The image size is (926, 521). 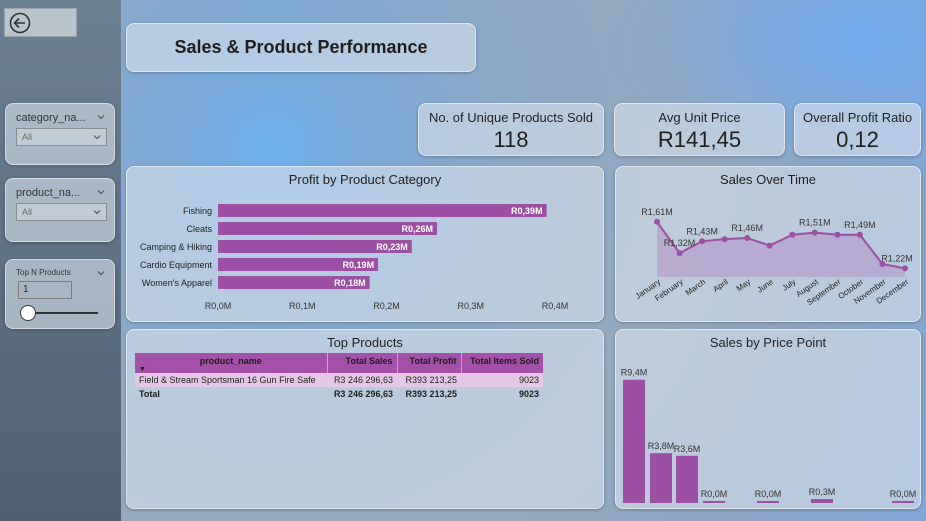 I want to click on title-card: Sales & Product Performance, so click(x=301, y=47).